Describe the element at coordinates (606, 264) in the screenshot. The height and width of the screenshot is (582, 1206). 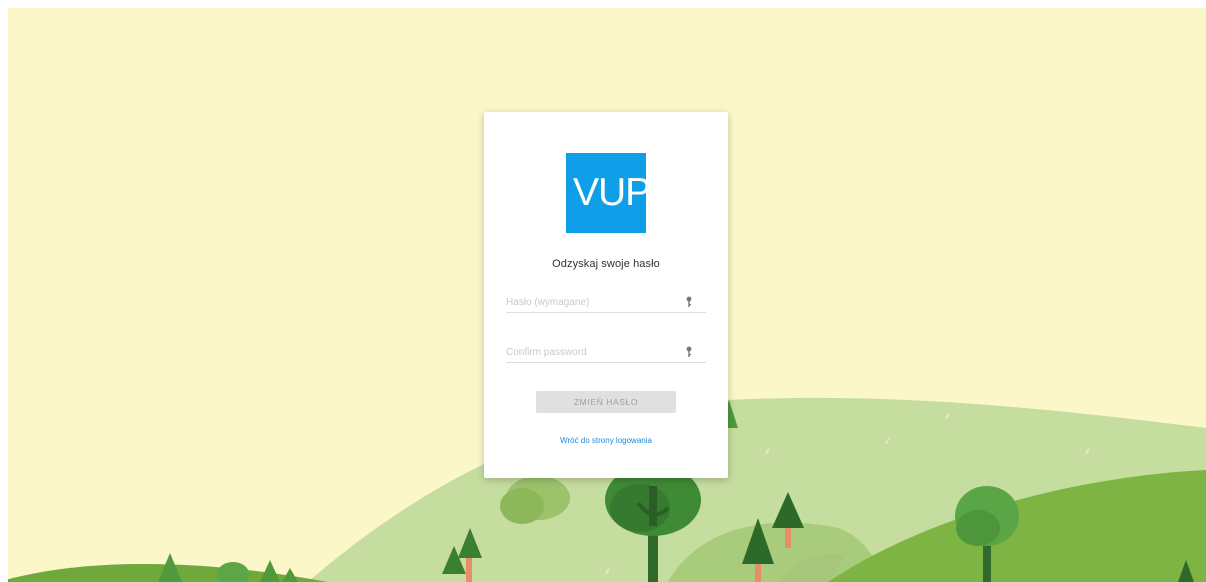
I see `page-title: Odzyskaj swoje hasło` at that location.